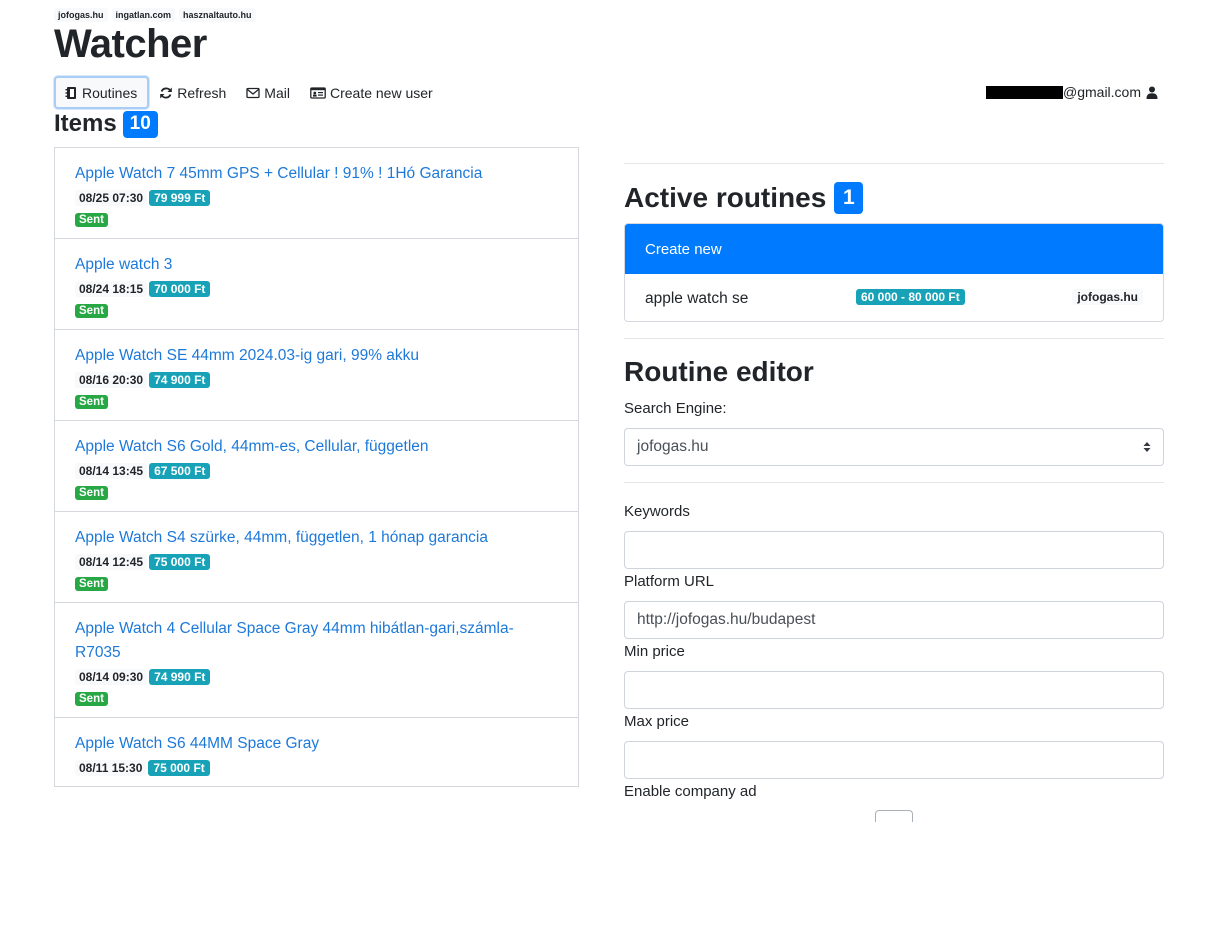  Describe the element at coordinates (316, 677) in the screenshot. I see `item-meta: 08/14 09:30 74 990 Ft` at that location.